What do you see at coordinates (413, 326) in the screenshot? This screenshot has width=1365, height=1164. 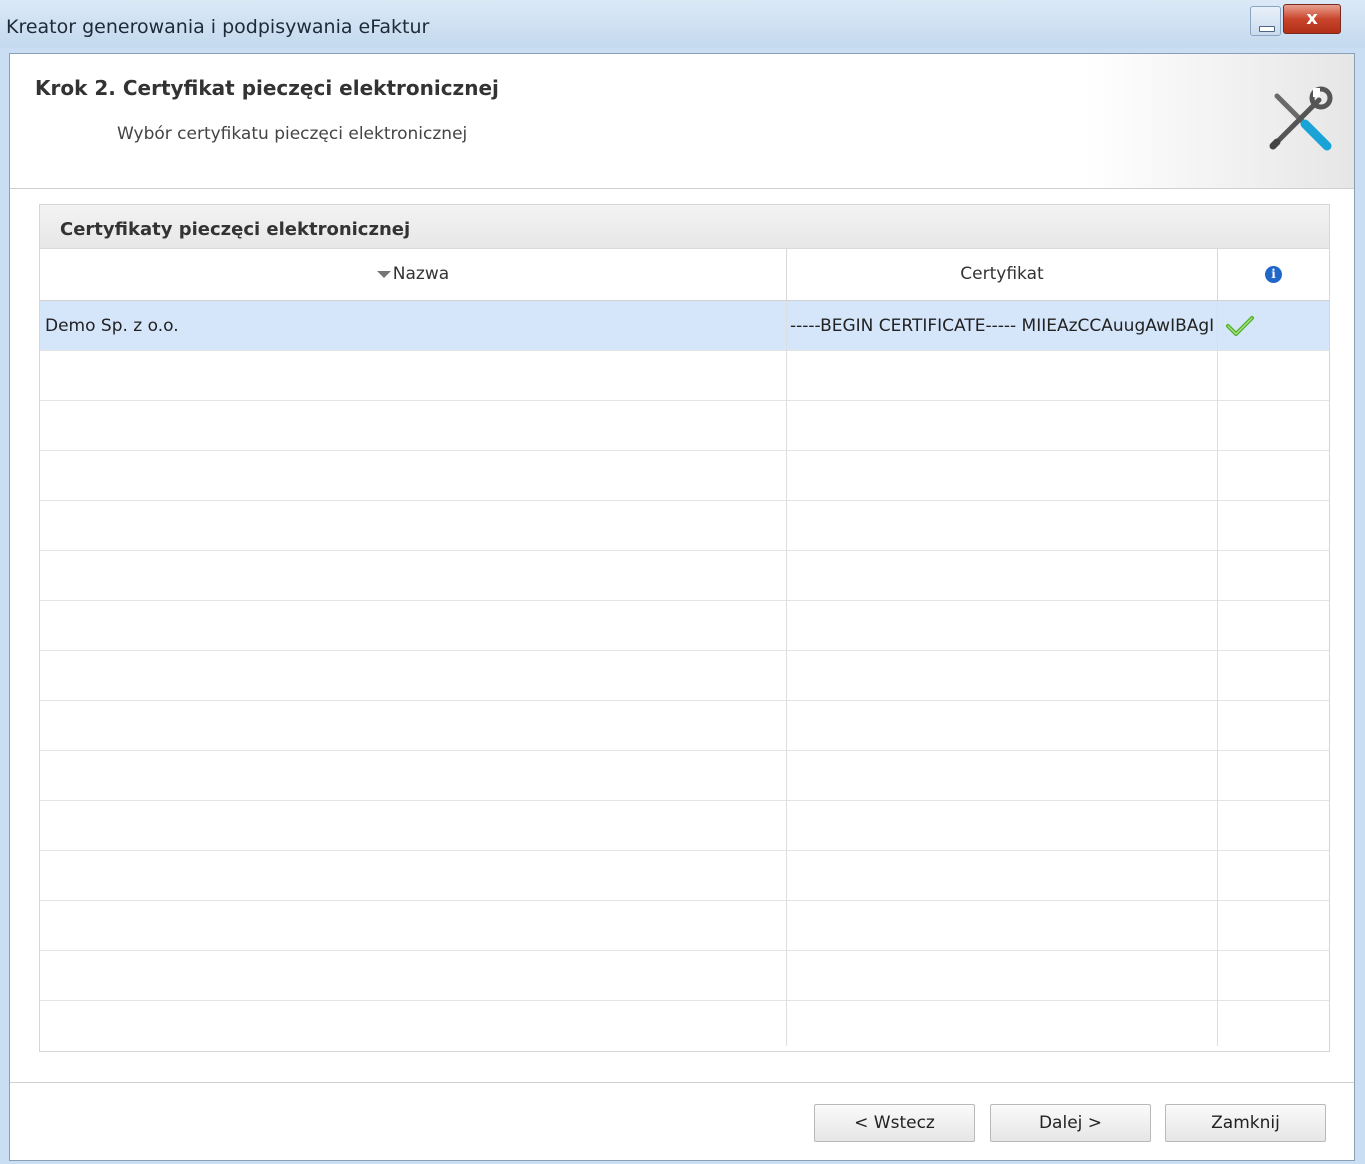 I see `cell-name: Demo Sp. z o.o.` at bounding box center [413, 326].